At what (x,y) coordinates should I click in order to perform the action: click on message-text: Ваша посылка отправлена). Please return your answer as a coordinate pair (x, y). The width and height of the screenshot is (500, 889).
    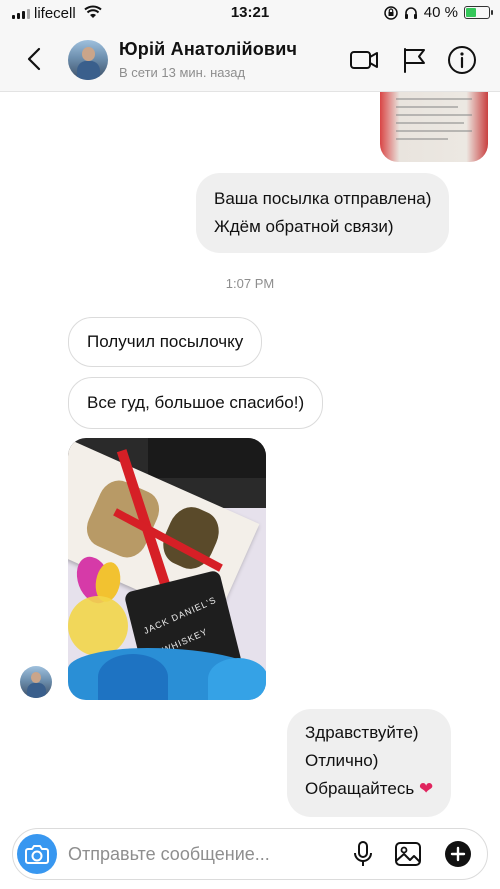
    Looking at the image, I should click on (323, 198).